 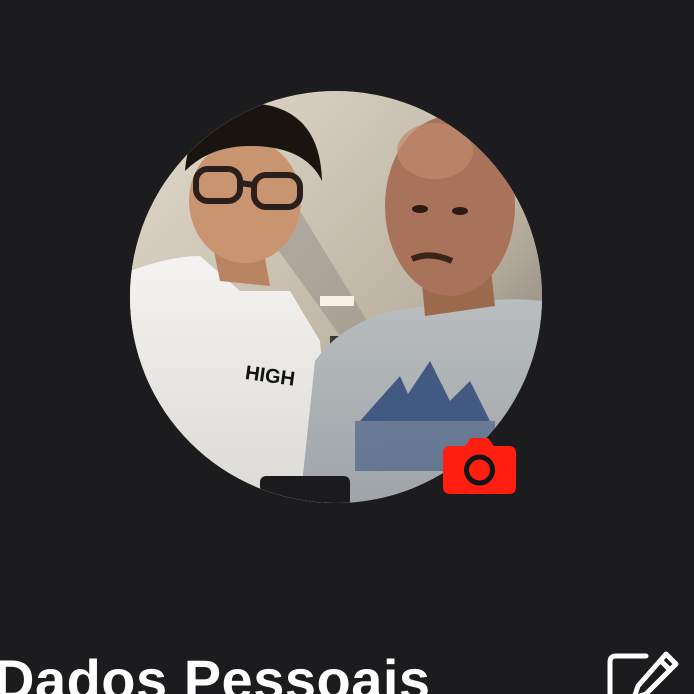 I want to click on edit-icon, so click(x=643, y=672).